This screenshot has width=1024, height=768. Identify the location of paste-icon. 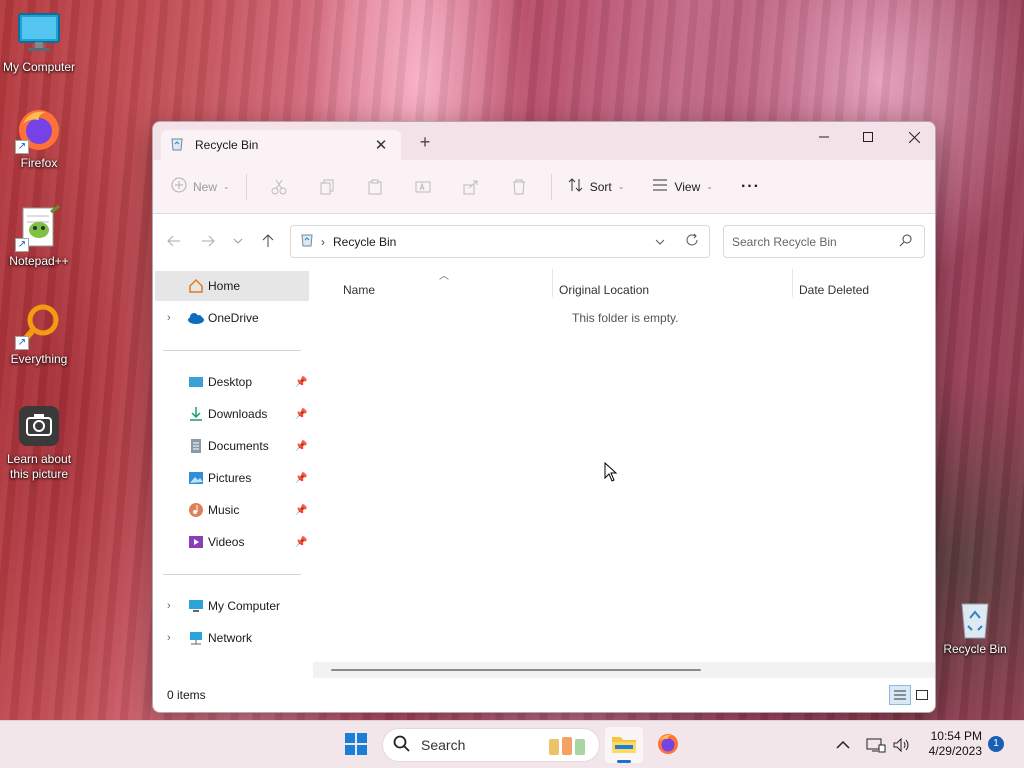
(375, 187).